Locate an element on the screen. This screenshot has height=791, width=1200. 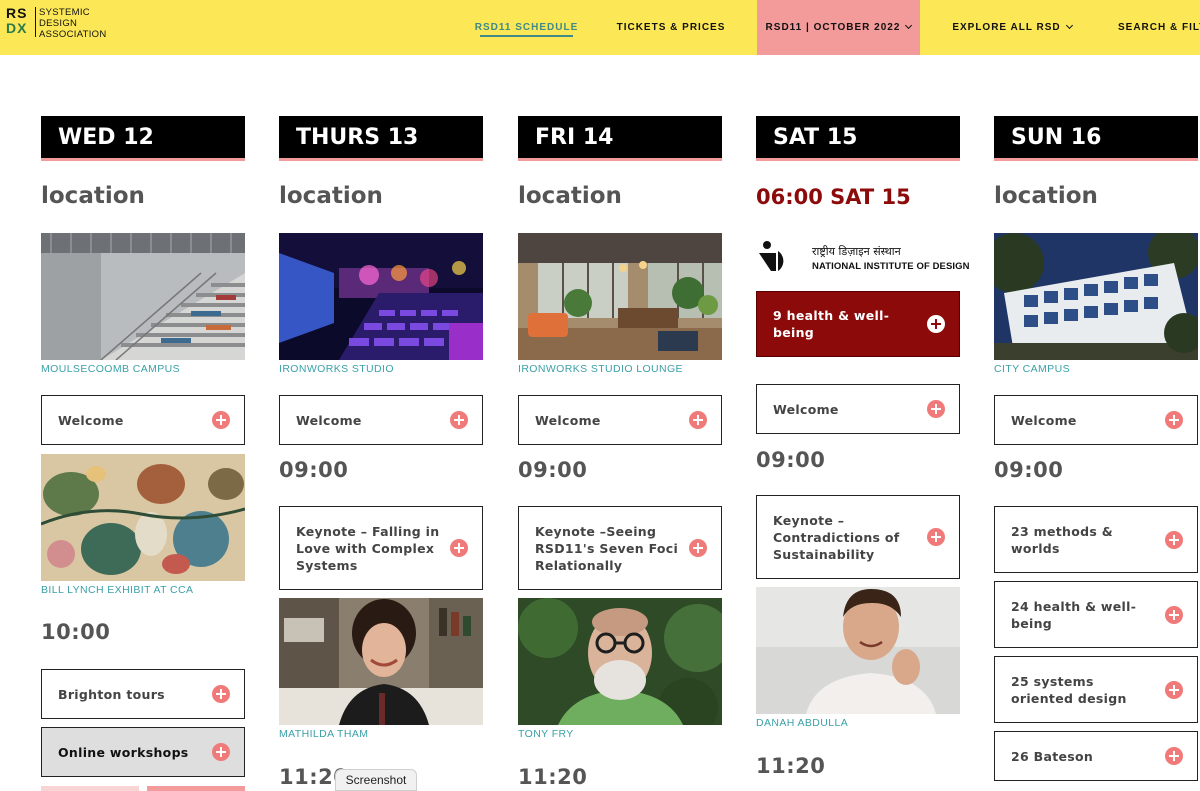
photo-caption: IRONWORKS STUDIO LOUNGE is located at coordinates (600, 369).